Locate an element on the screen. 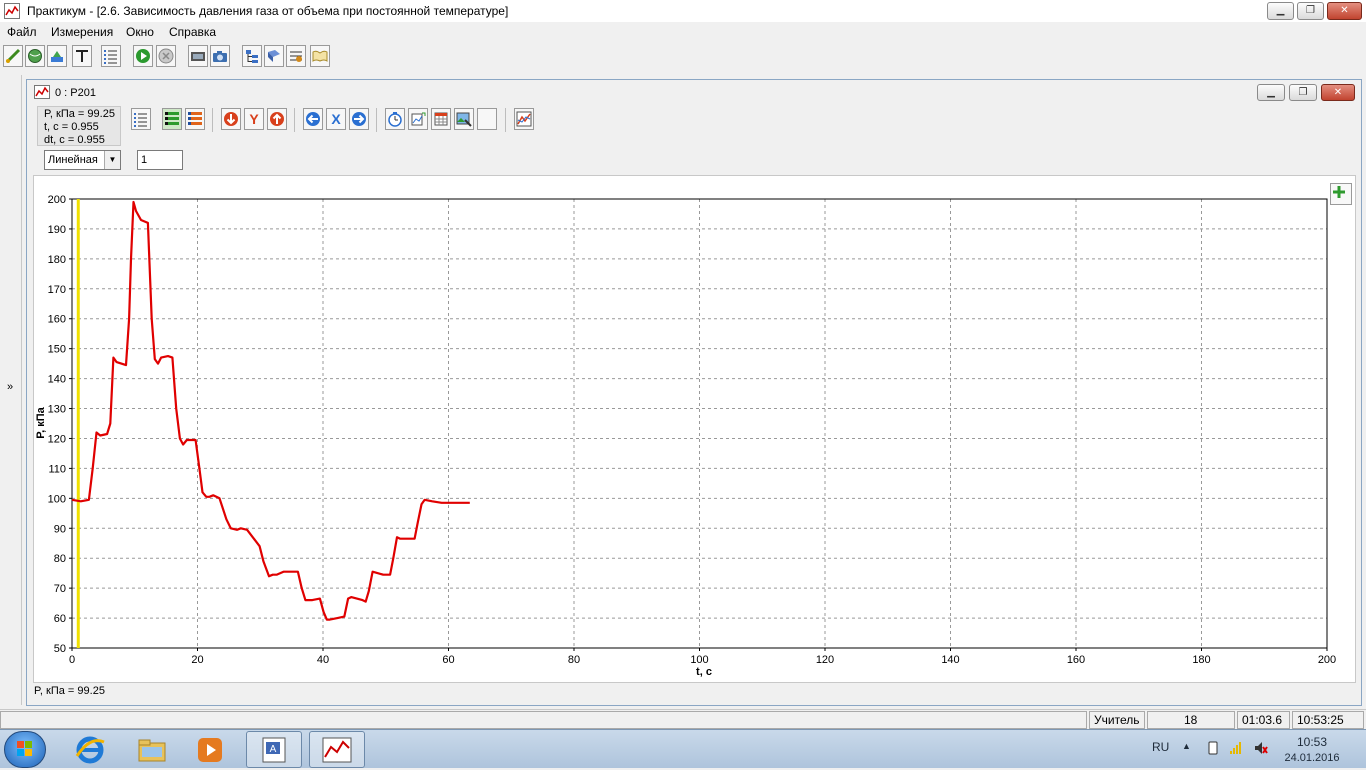  y-tick-label: 100 is located at coordinates (57, 499).